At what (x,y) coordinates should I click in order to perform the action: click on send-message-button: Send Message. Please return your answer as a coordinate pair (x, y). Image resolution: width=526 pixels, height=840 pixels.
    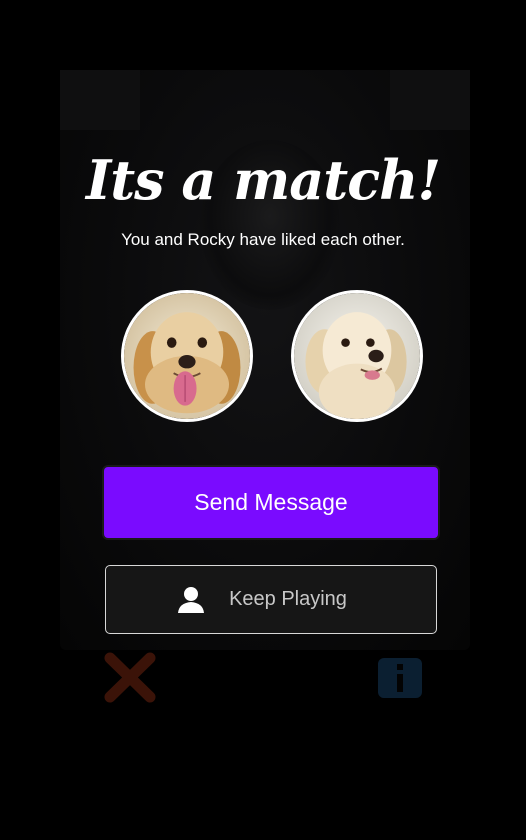
    Looking at the image, I should click on (271, 502).